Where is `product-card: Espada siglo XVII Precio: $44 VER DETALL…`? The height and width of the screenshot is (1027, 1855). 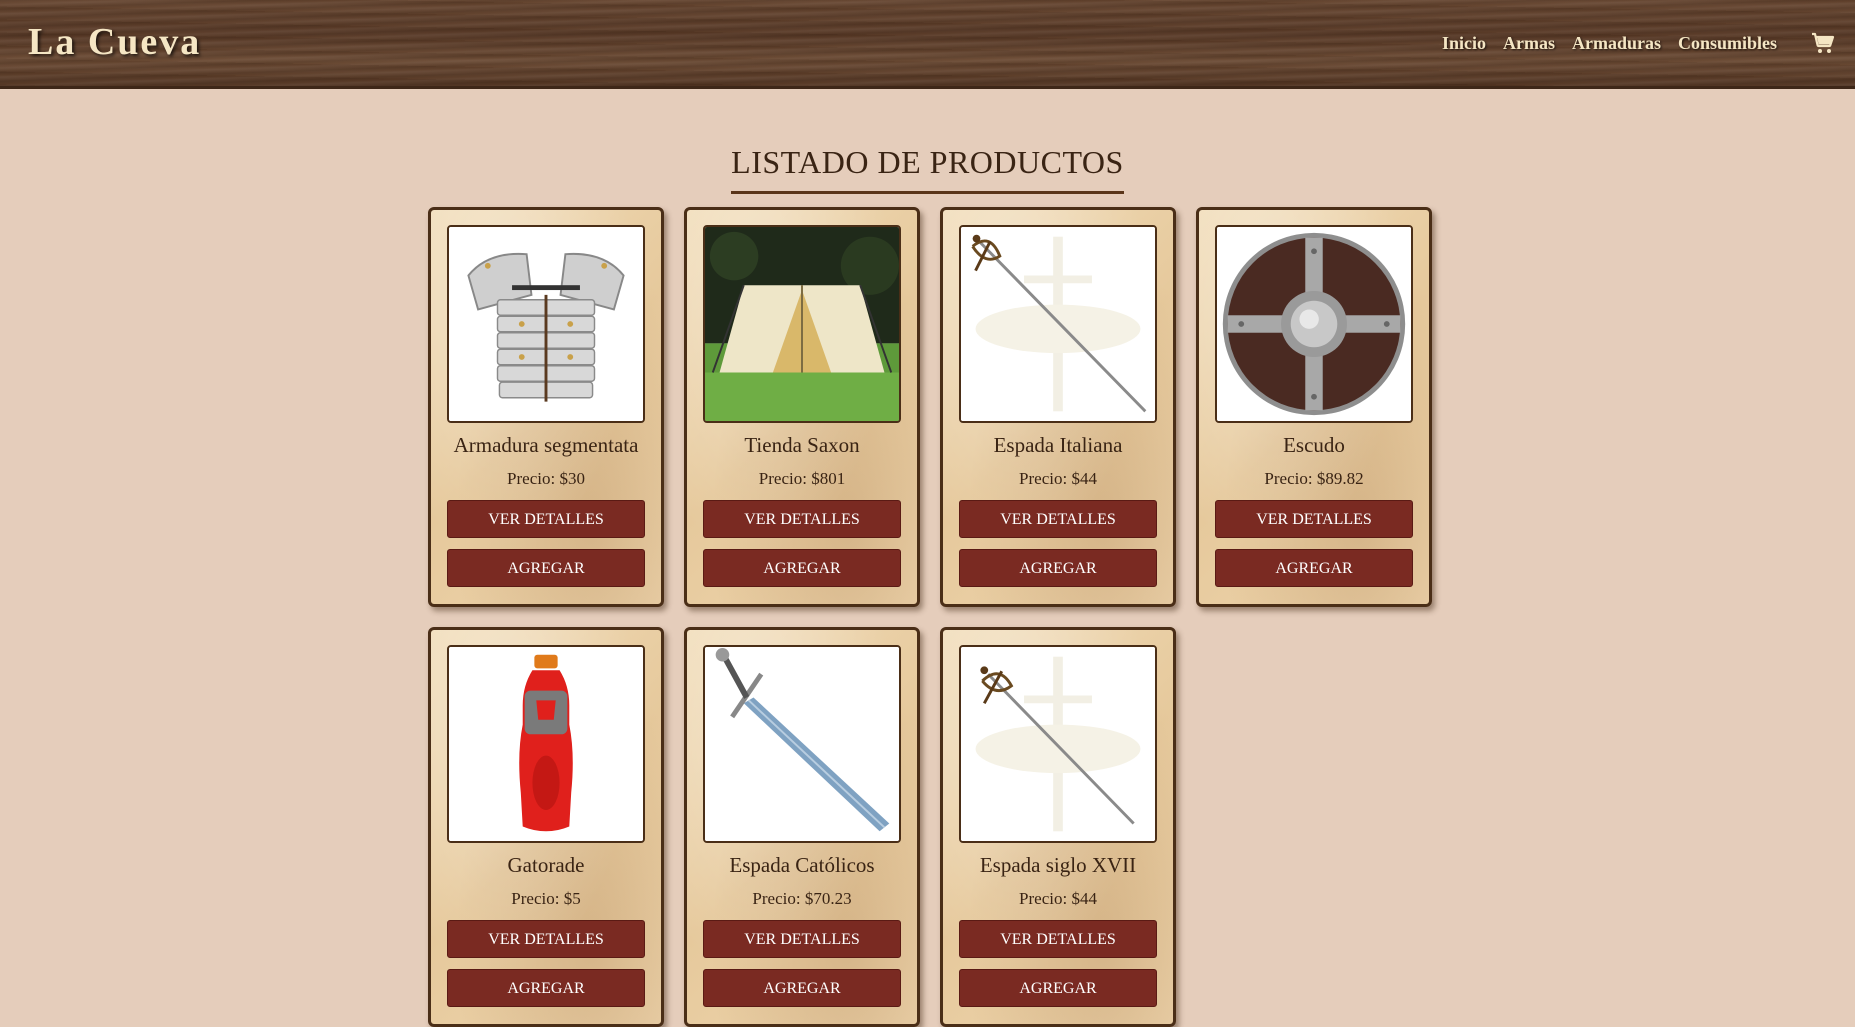 product-card: Espada siglo XVII Precio: $44 VER DETALL… is located at coordinates (1058, 827).